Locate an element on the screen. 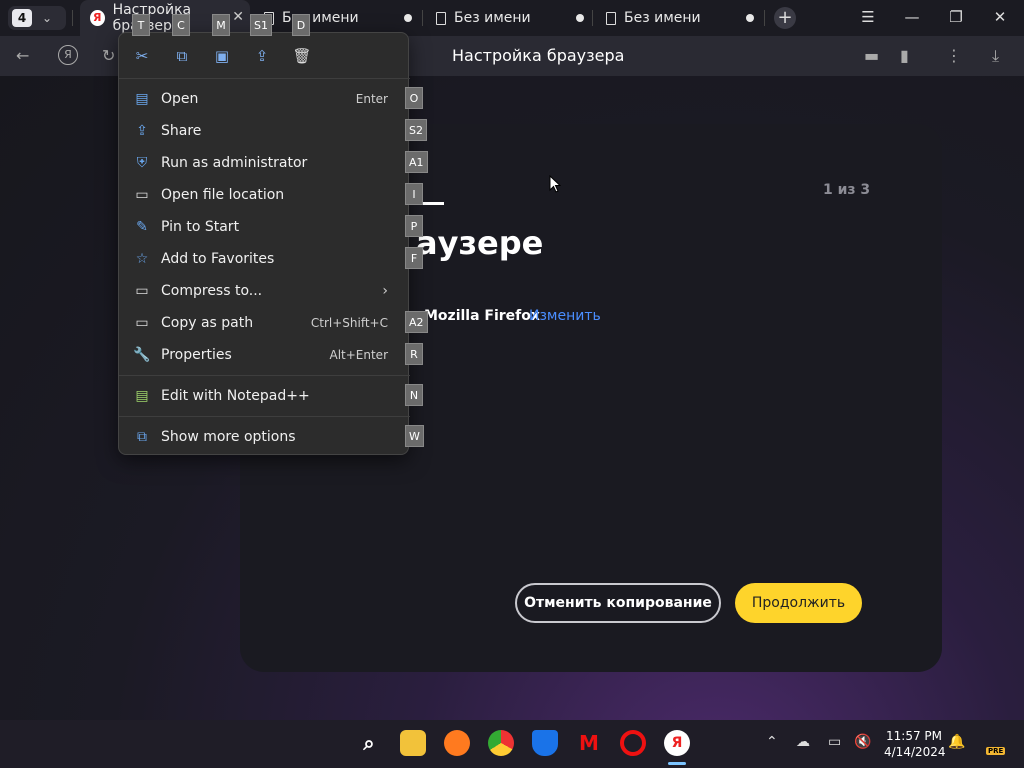  menu-item-label: Open is located at coordinates (180, 99).